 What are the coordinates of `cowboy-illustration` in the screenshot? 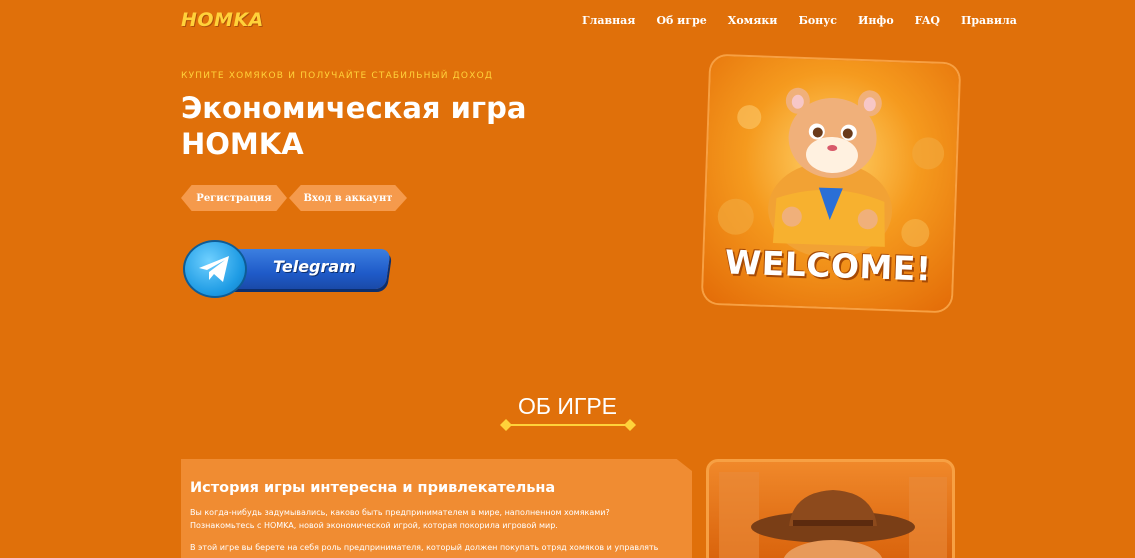 It's located at (833, 515).